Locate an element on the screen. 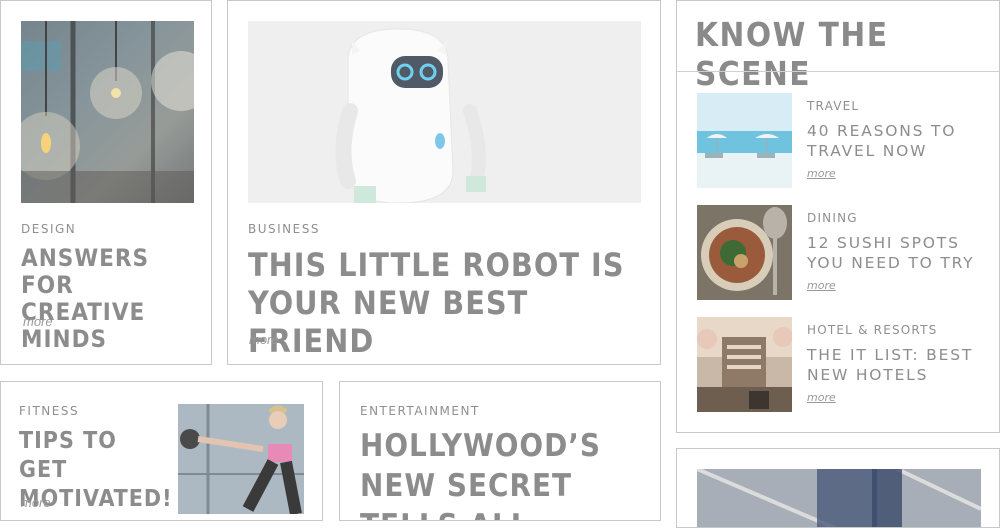 The width and height of the screenshot is (1000, 528). item-headline: THE IT LIST: BEST NEW HOTELS is located at coordinates (897, 365).